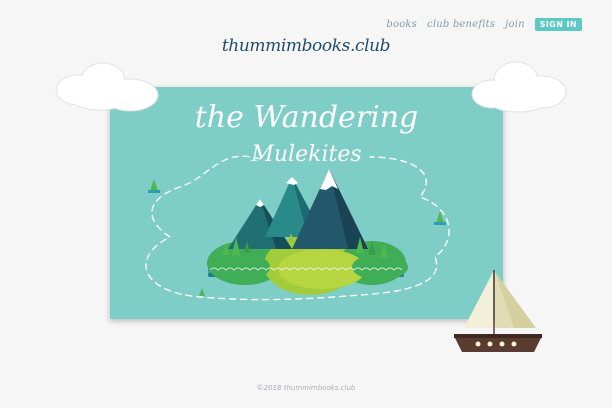 The image size is (612, 408). I want to click on site-logo-text: thummimbooks.club, so click(306, 46).